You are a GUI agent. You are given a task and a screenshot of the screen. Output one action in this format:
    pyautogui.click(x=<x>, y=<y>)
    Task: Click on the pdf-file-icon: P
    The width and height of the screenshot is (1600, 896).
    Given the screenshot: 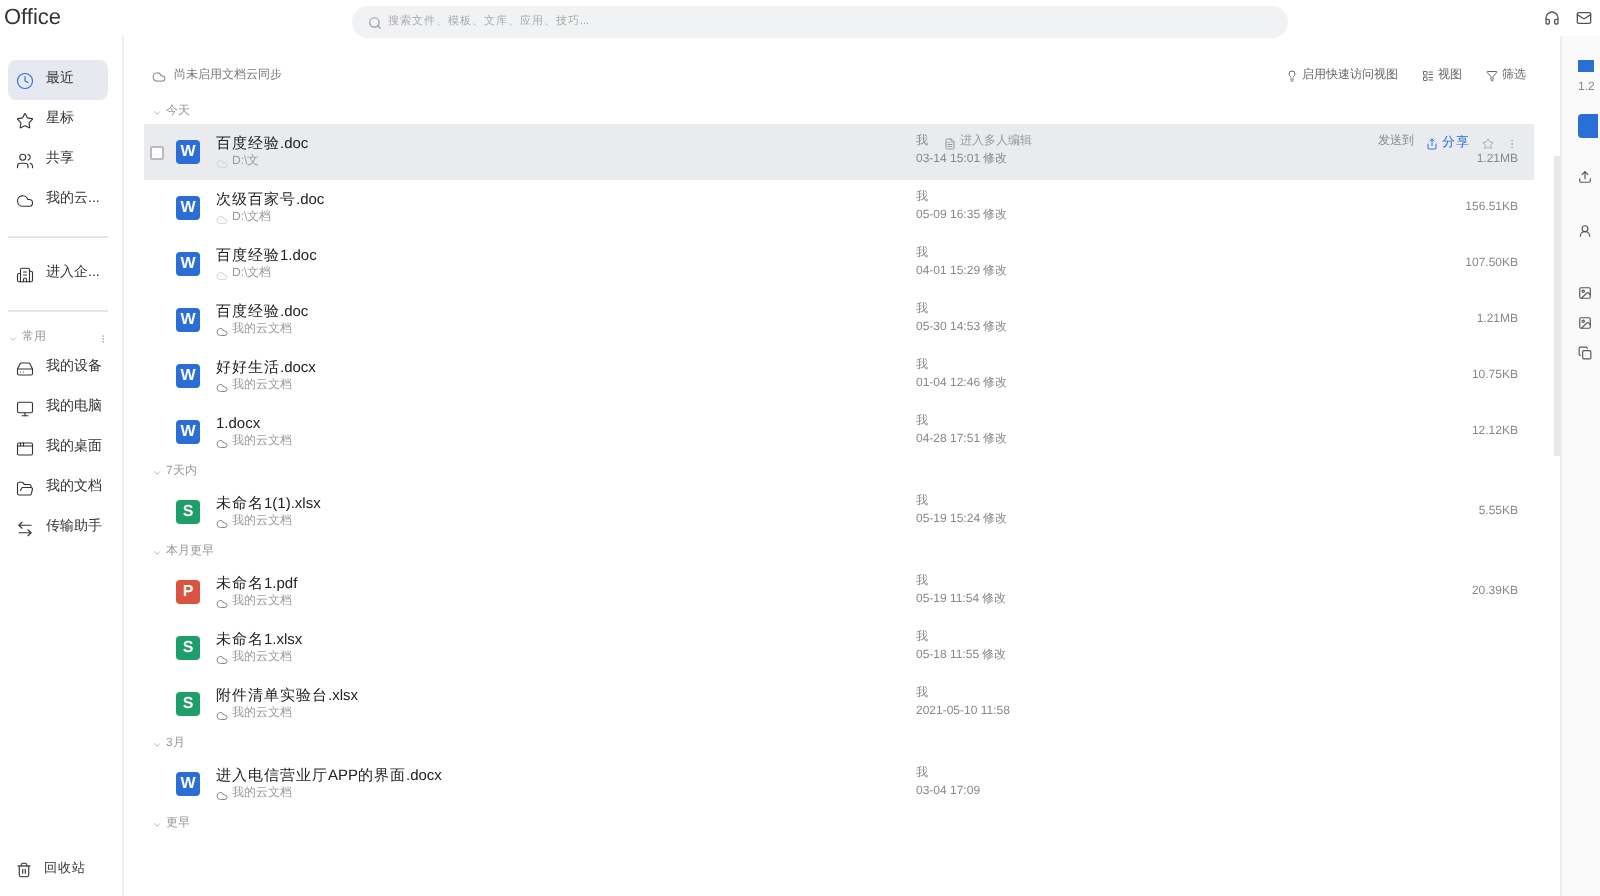 What is the action you would take?
    pyautogui.click(x=188, y=592)
    